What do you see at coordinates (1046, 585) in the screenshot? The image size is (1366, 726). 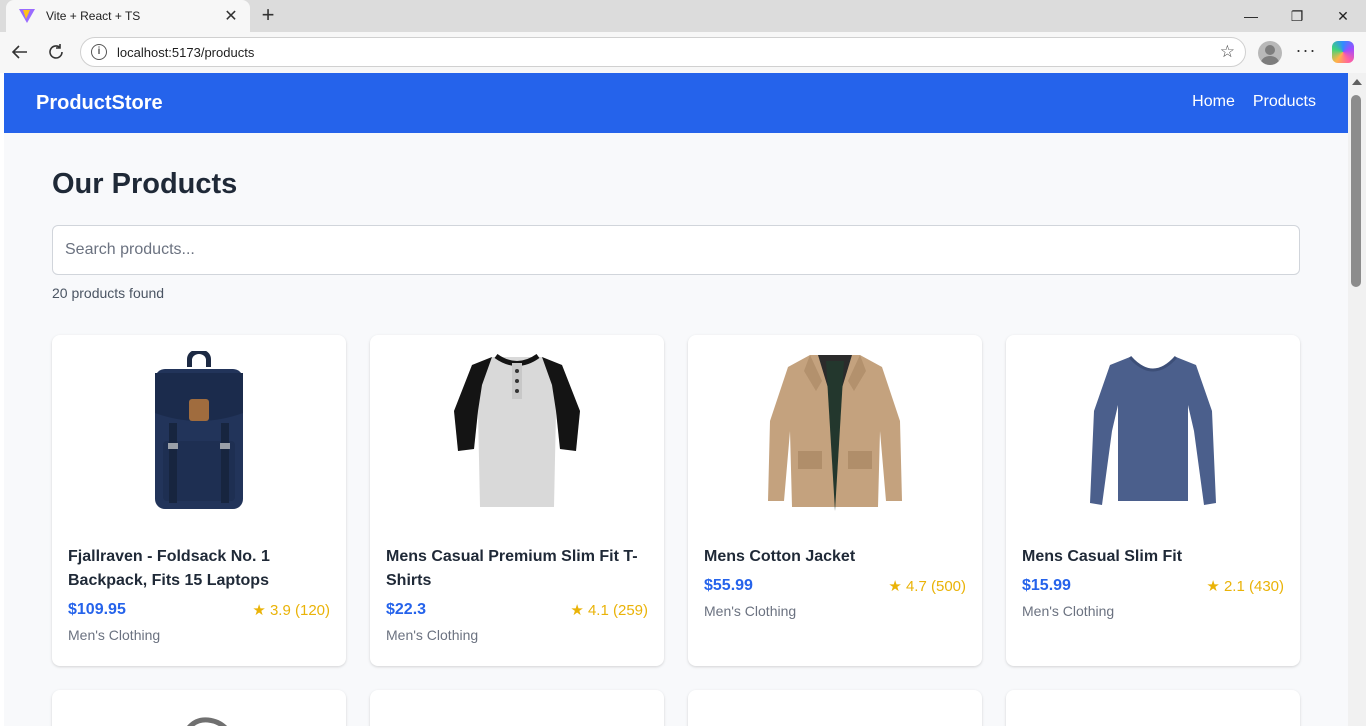 I see `product-price: $15.99` at bounding box center [1046, 585].